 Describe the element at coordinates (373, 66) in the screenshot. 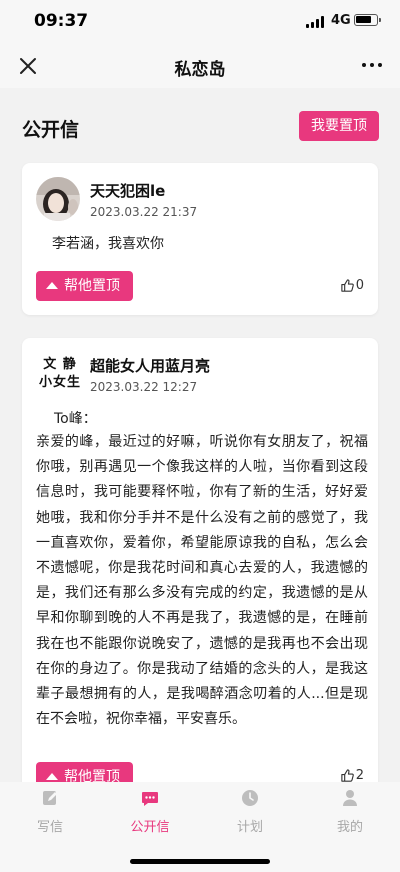

I see `more-icon` at that location.